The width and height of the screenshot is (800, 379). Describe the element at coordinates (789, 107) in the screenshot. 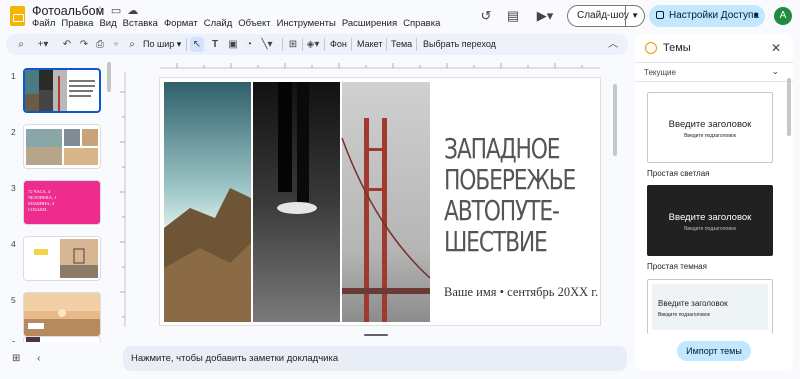

I see `themes-scrollbar` at that location.